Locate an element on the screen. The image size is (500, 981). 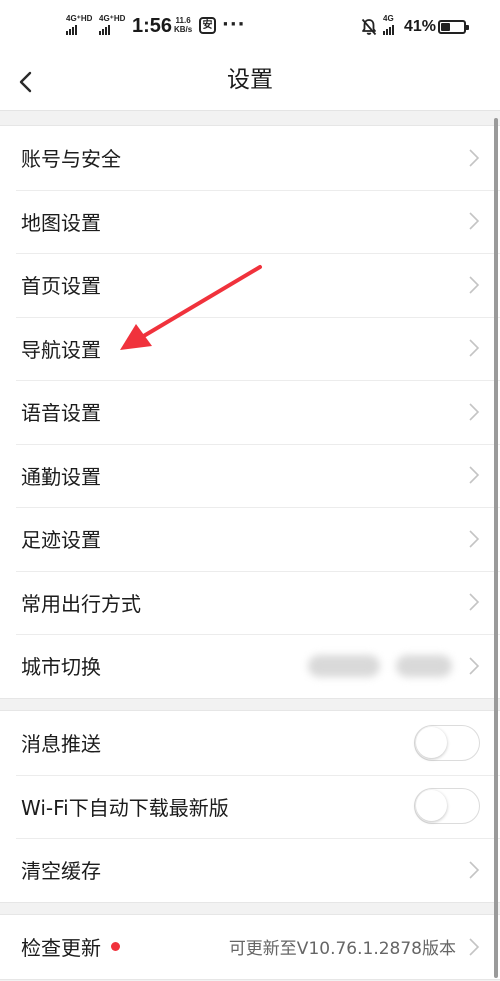
settings-row-clear-cache: 清空缓存 is located at coordinates (250, 870).